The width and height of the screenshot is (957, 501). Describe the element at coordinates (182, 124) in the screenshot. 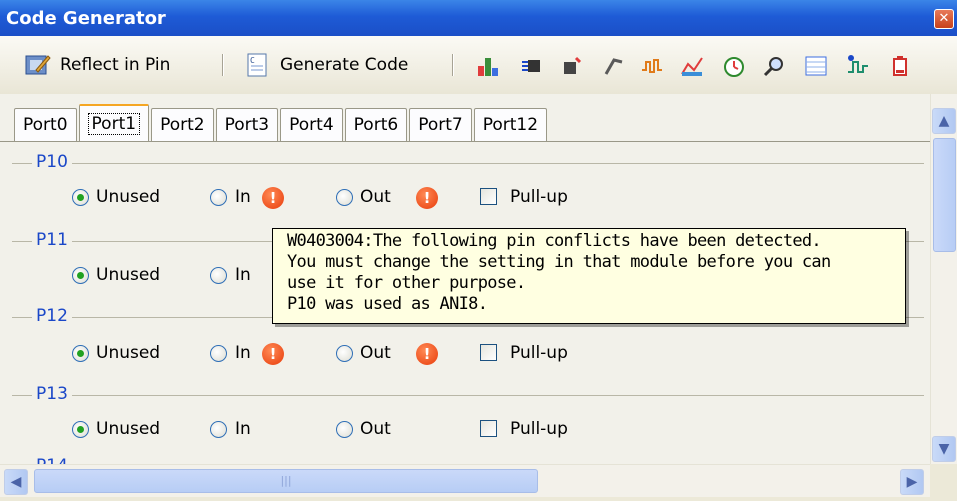

I see `tab-port2: Port2` at that location.